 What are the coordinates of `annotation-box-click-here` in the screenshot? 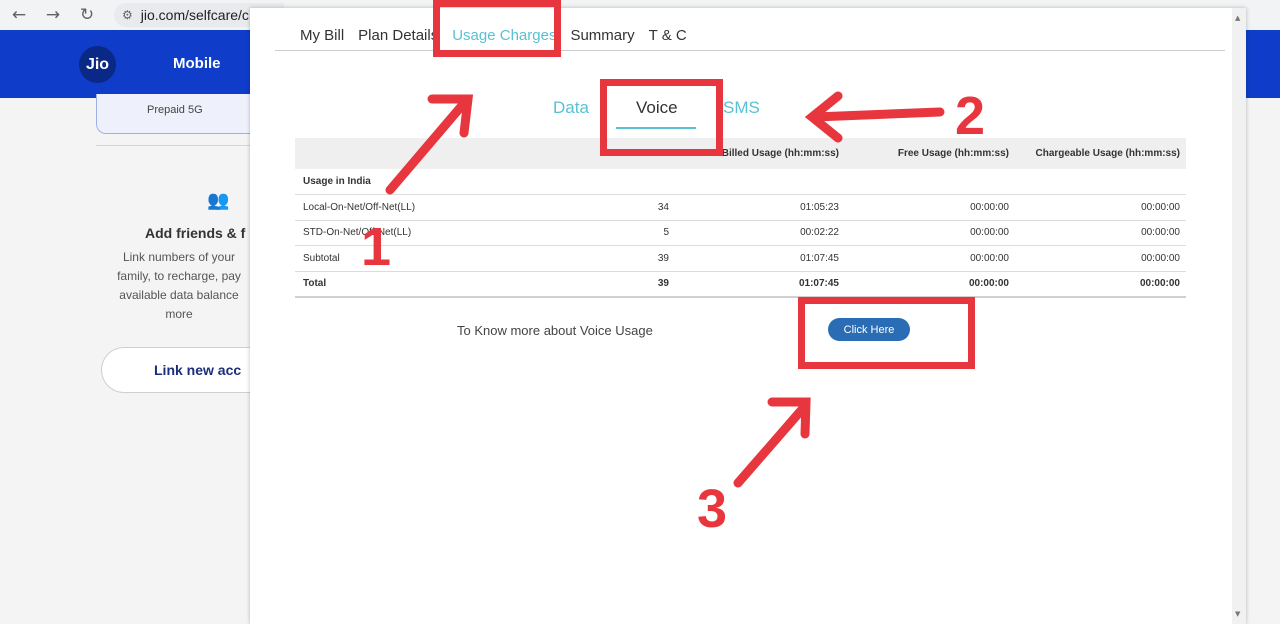 It's located at (886, 333).